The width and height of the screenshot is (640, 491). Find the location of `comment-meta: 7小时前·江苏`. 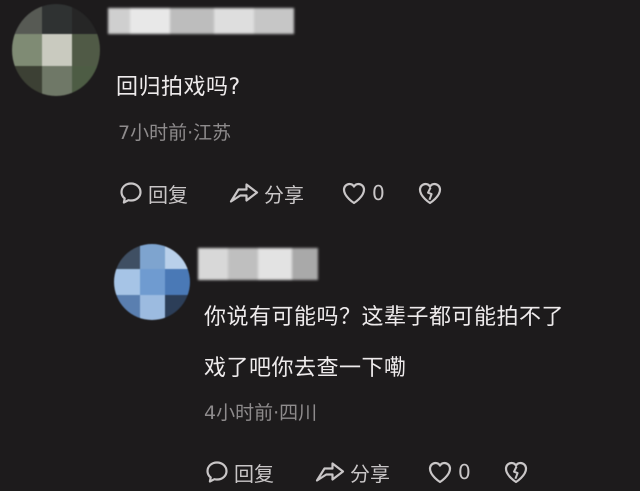

comment-meta: 7小时前·江苏 is located at coordinates (175, 133).